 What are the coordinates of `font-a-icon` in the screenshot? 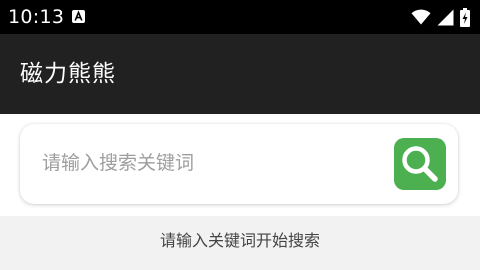 It's located at (78, 16).